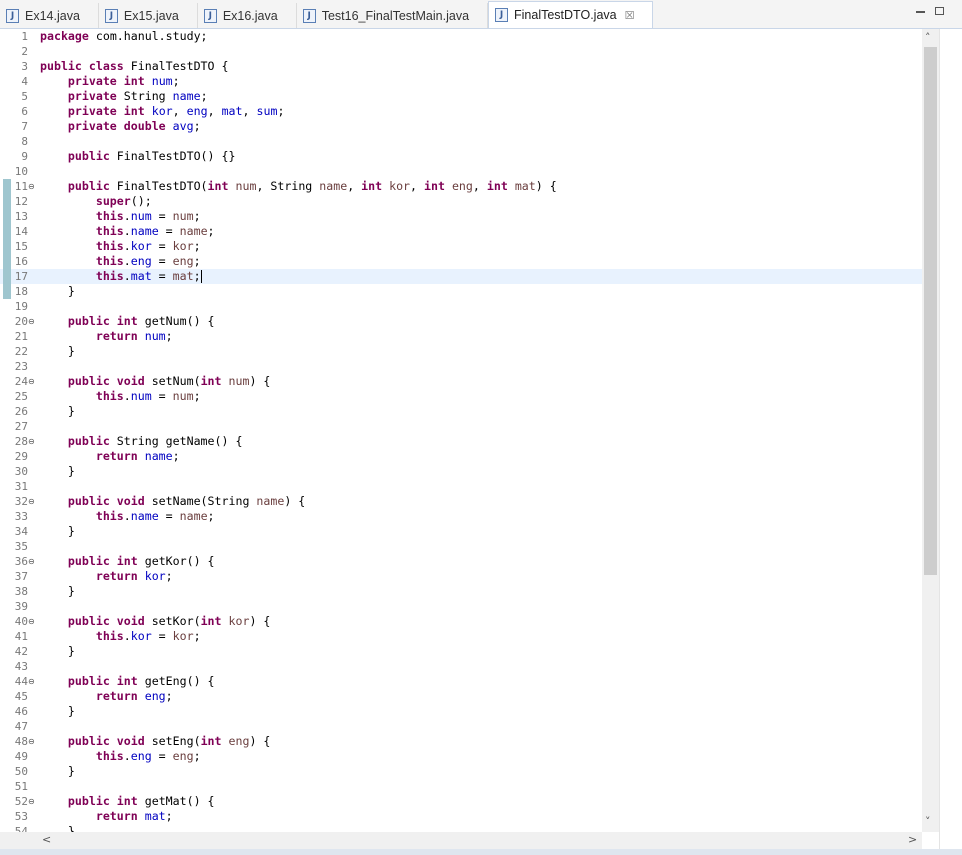 Image resolution: width=962 pixels, height=855 pixels. What do you see at coordinates (461, 66) in the screenshot?
I see `code-line: 3 public class FinalTestDTO {` at bounding box center [461, 66].